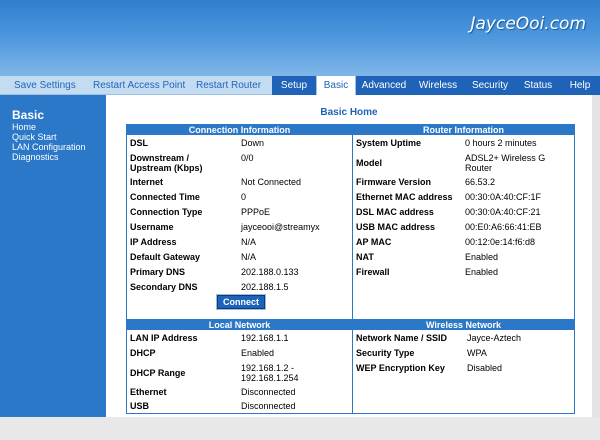 This screenshot has height=440, width=600. I want to click on info-label: USB, so click(140, 406).